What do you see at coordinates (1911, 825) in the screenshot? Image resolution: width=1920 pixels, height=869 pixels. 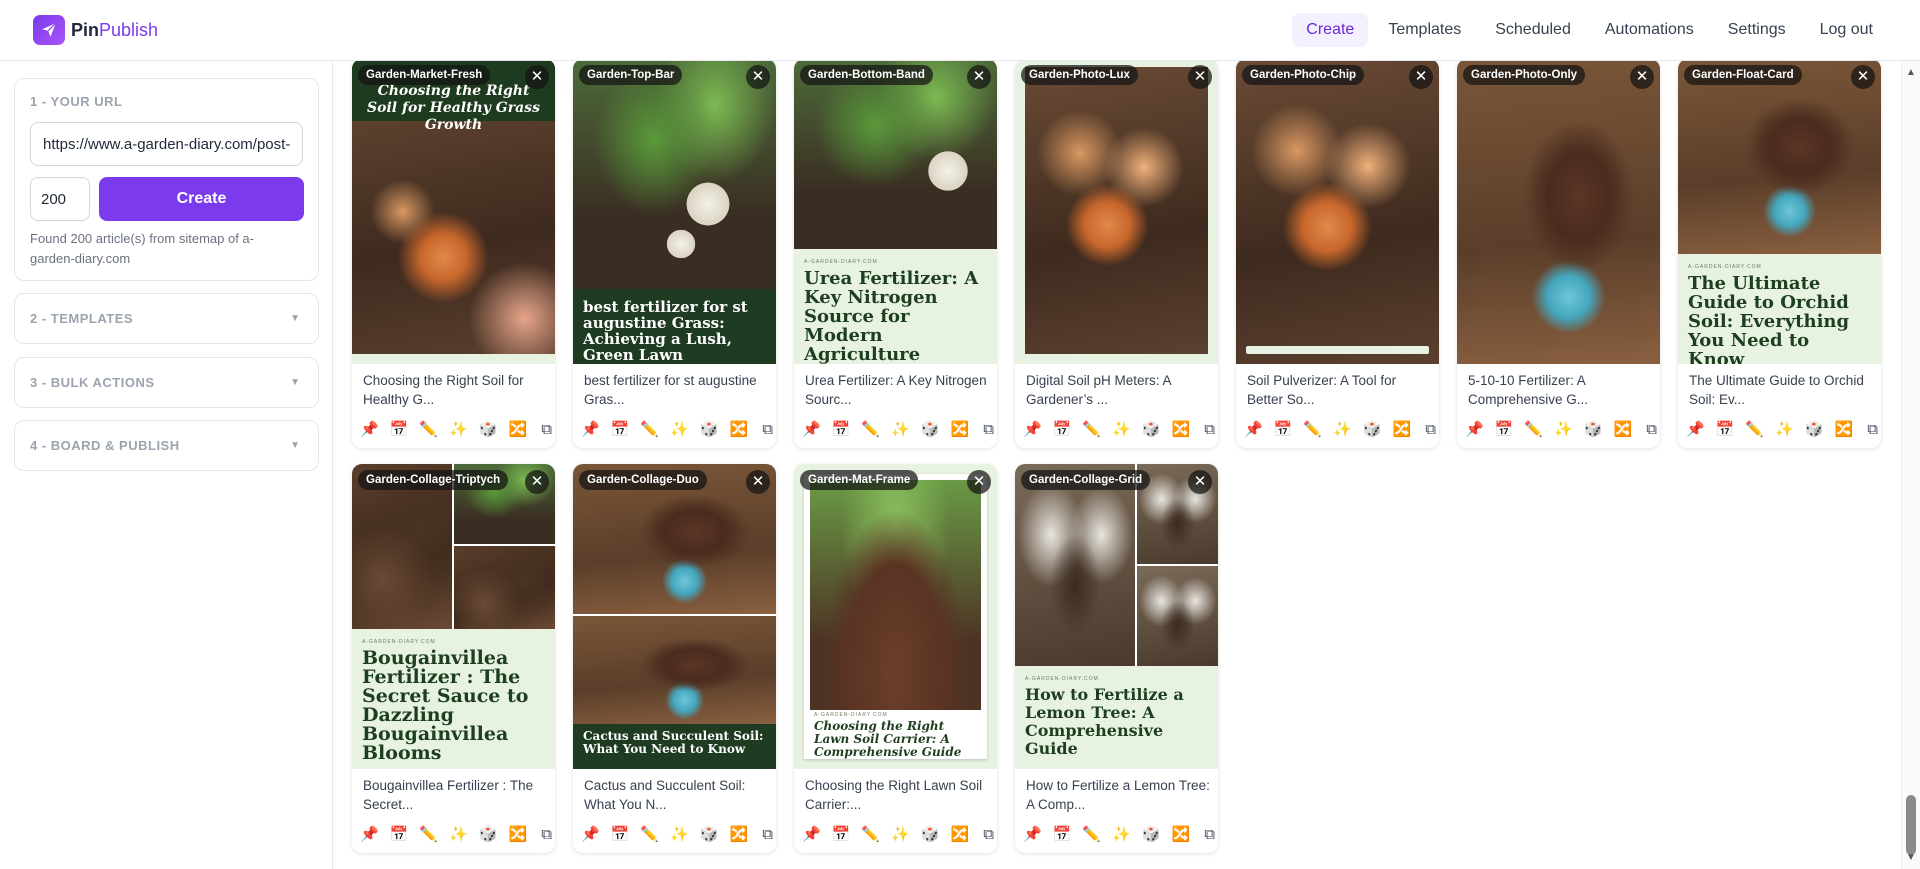 I see `scrollbar-thumb` at bounding box center [1911, 825].